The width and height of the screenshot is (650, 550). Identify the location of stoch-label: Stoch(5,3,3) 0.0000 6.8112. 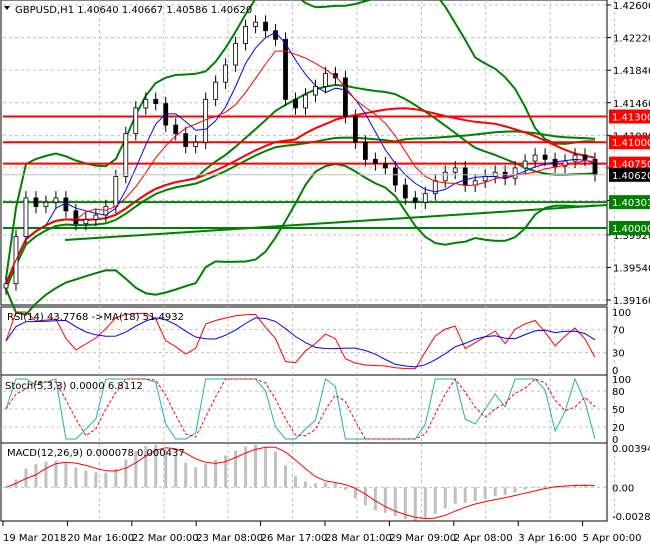
(74, 386).